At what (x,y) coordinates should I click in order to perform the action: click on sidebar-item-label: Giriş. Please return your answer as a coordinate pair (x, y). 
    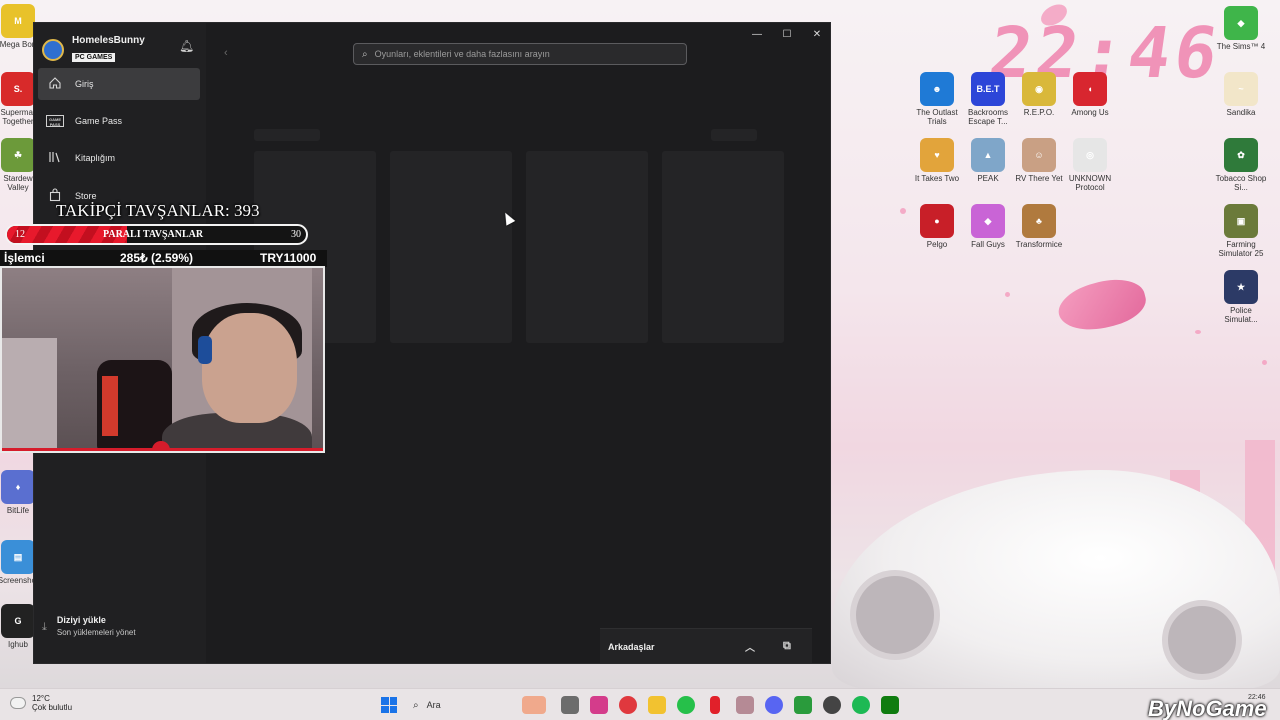
    Looking at the image, I should click on (84, 84).